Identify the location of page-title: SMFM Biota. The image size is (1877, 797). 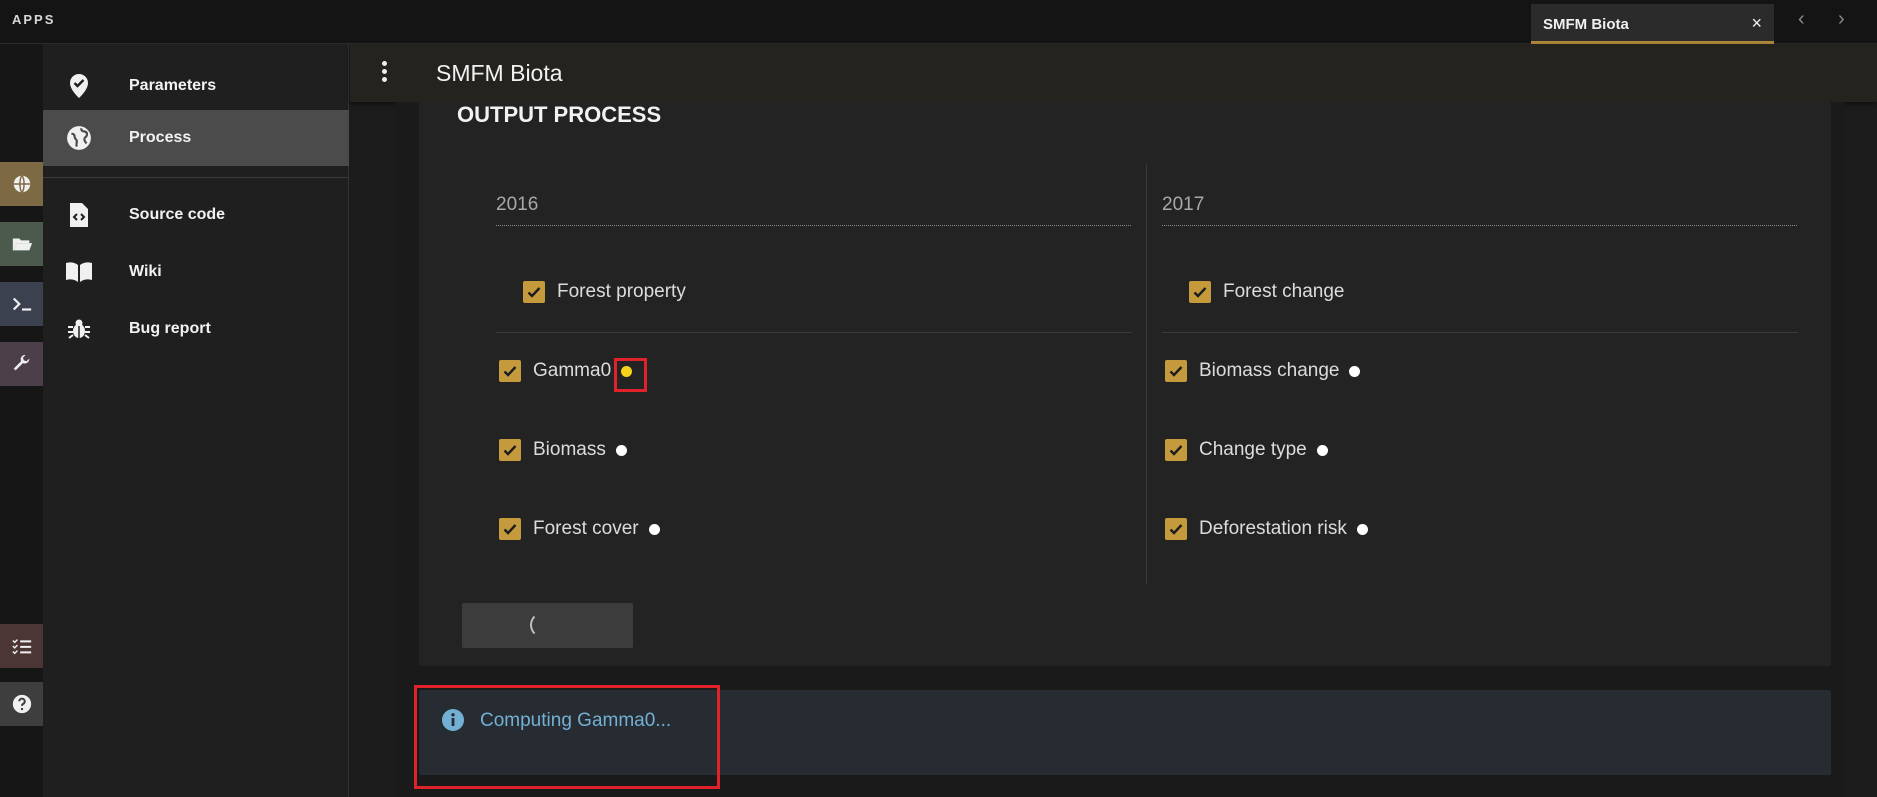
(499, 73).